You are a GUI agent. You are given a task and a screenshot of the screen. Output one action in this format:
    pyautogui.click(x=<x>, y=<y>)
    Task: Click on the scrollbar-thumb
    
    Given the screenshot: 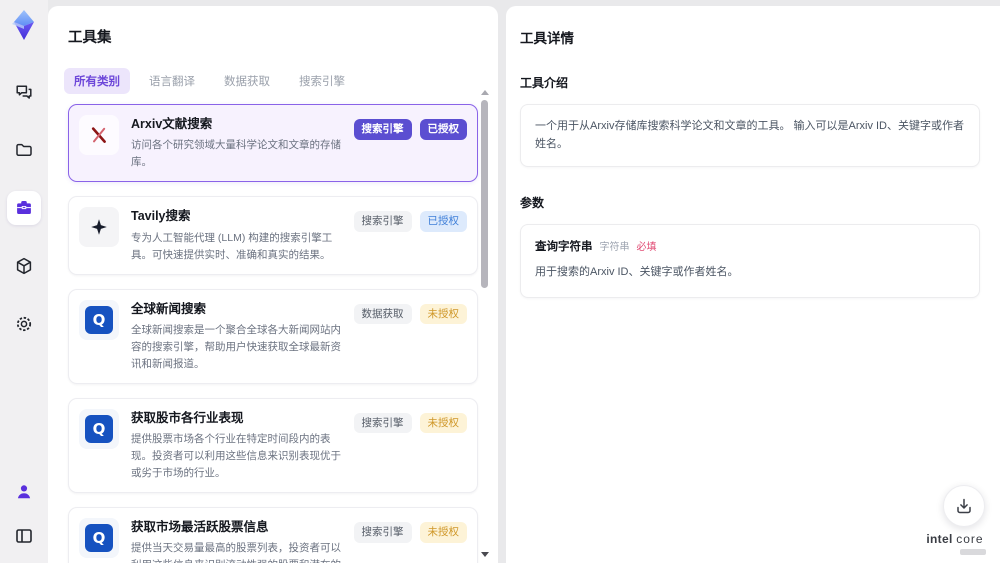 What is the action you would take?
    pyautogui.click(x=484, y=194)
    